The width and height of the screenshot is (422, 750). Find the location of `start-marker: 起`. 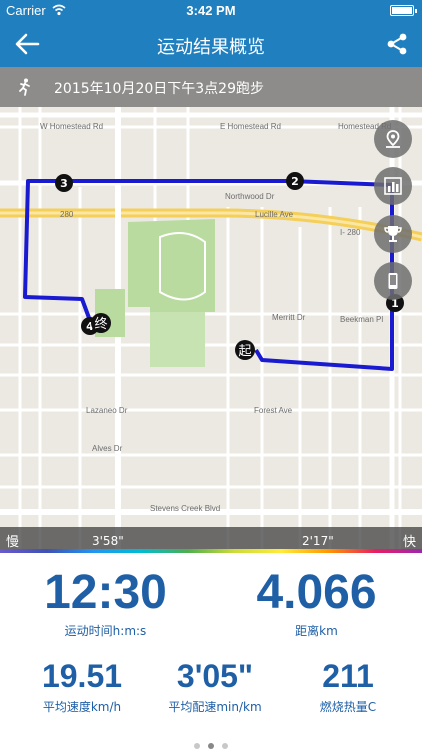

start-marker: 起 is located at coordinates (245, 350).